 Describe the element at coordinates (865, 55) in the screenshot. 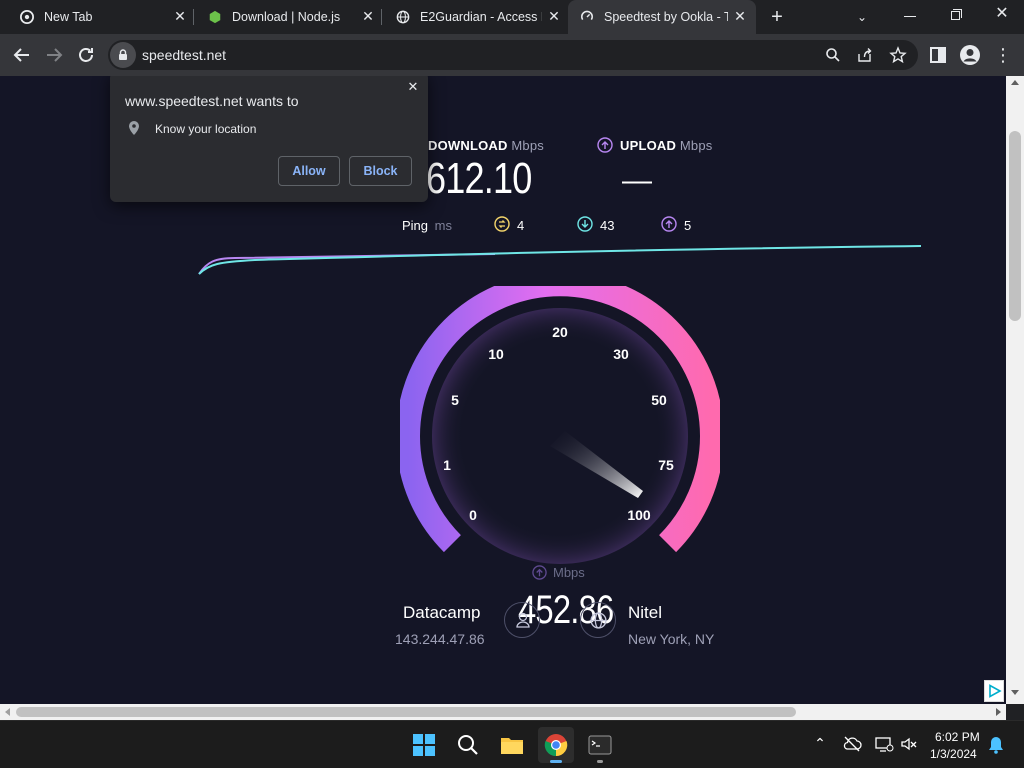

I see `share-icon` at that location.